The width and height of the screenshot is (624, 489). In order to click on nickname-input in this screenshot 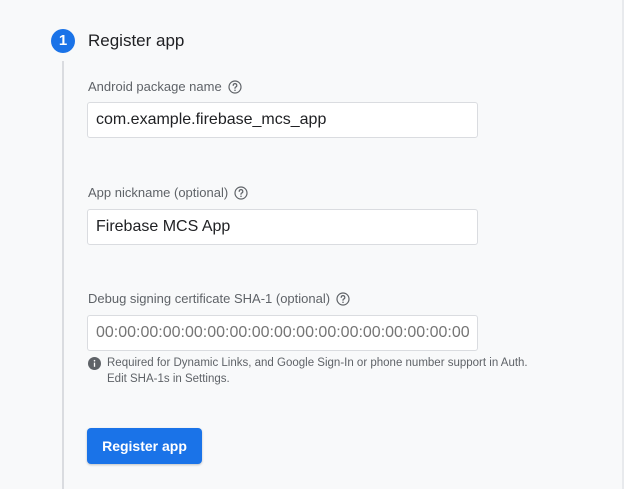, I will do `click(282, 227)`.